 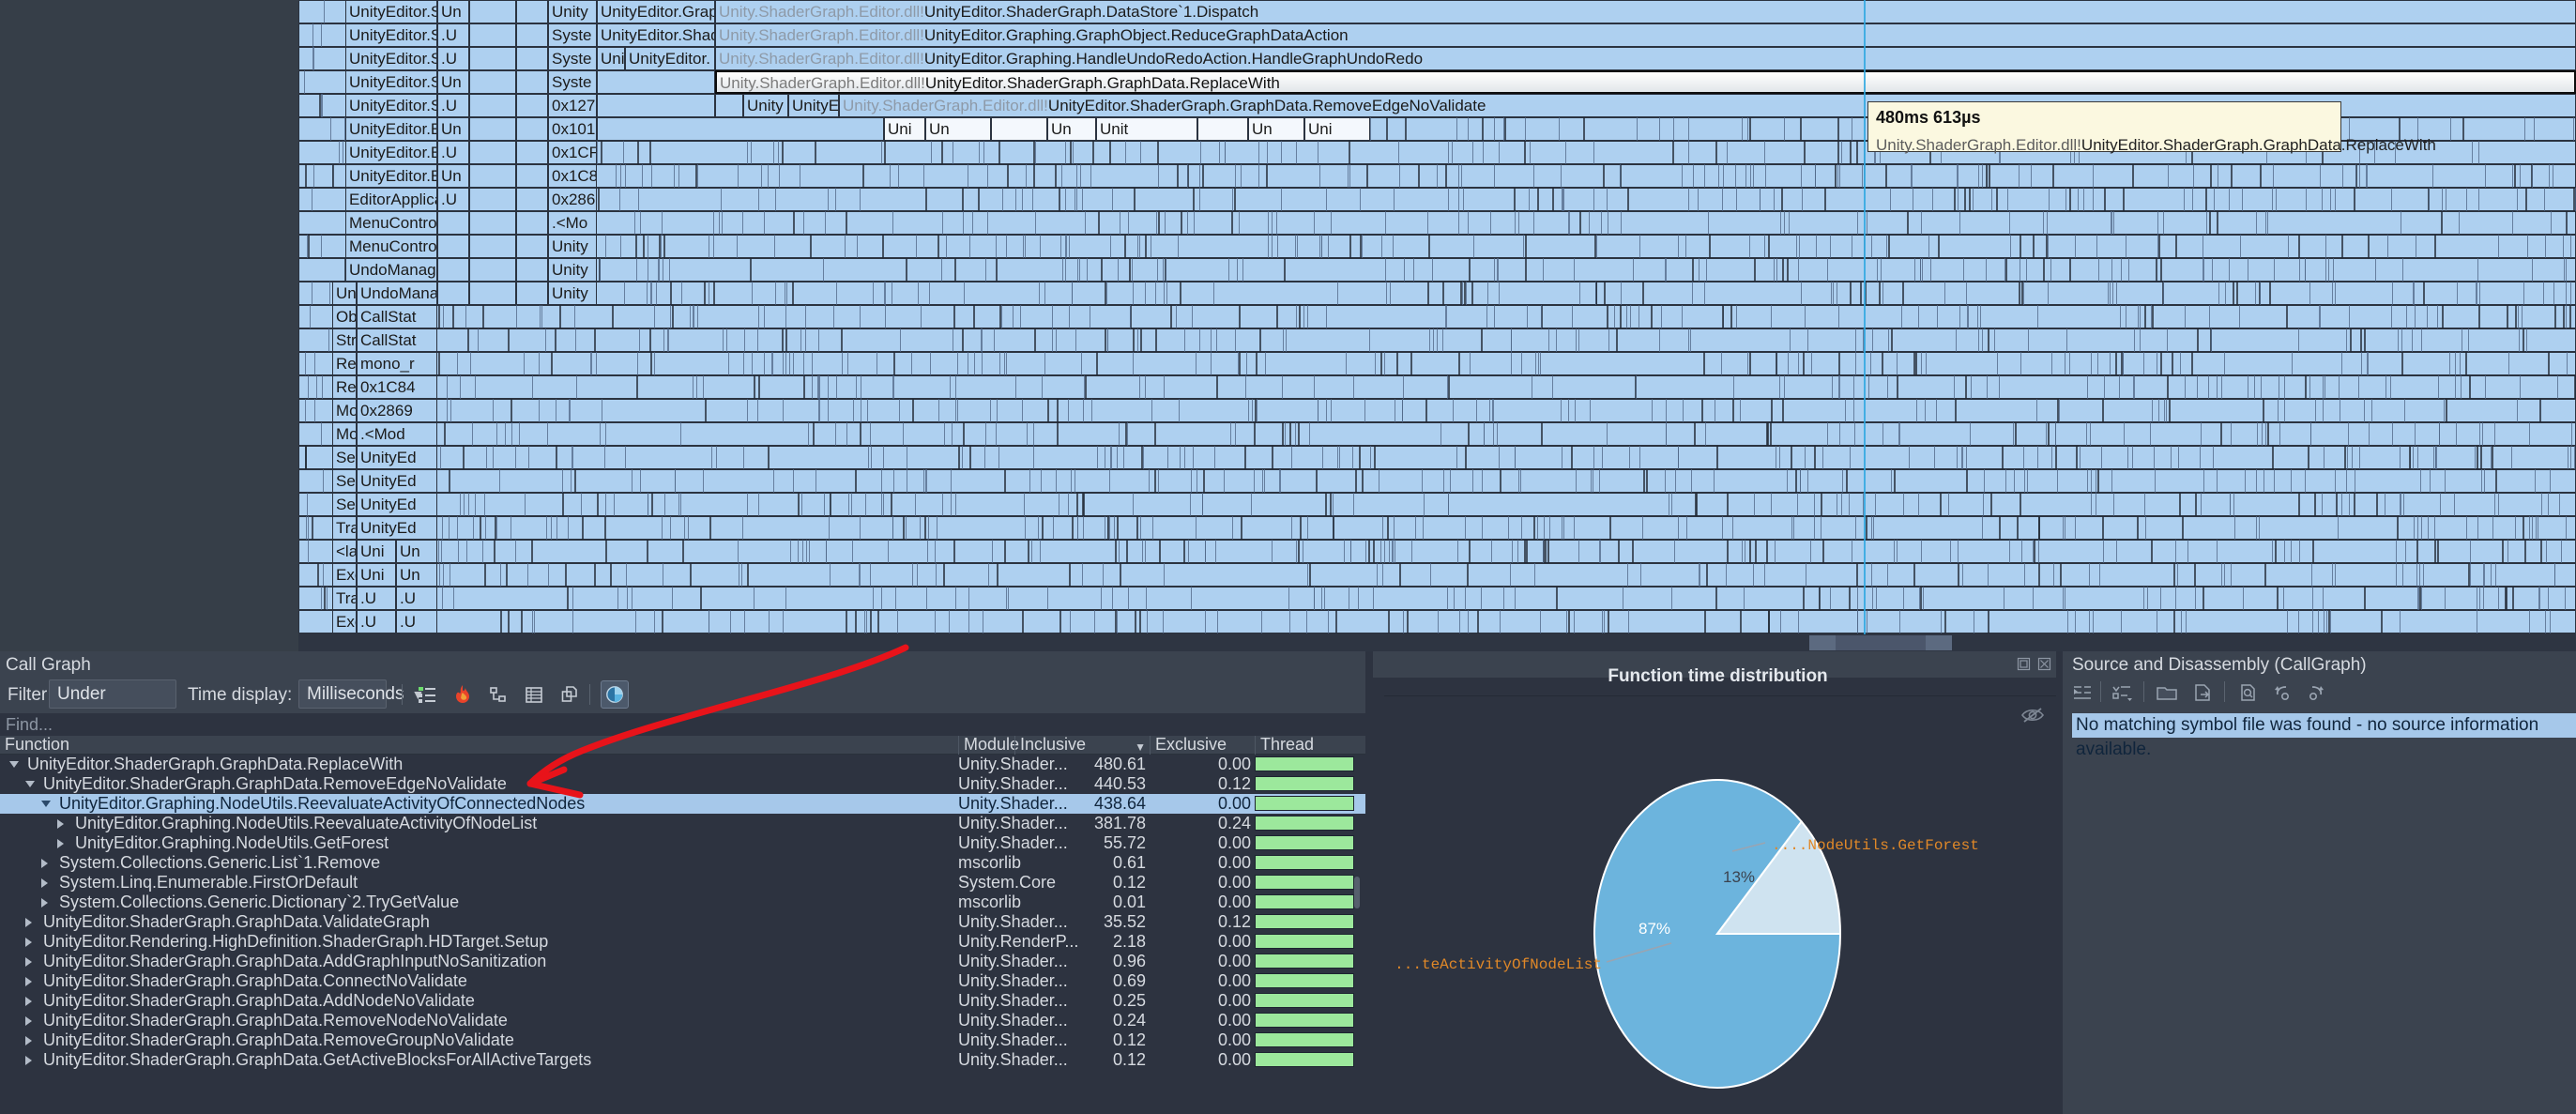 I want to click on flame-graph-row: Mo .<Mod, so click(x=1437, y=434).